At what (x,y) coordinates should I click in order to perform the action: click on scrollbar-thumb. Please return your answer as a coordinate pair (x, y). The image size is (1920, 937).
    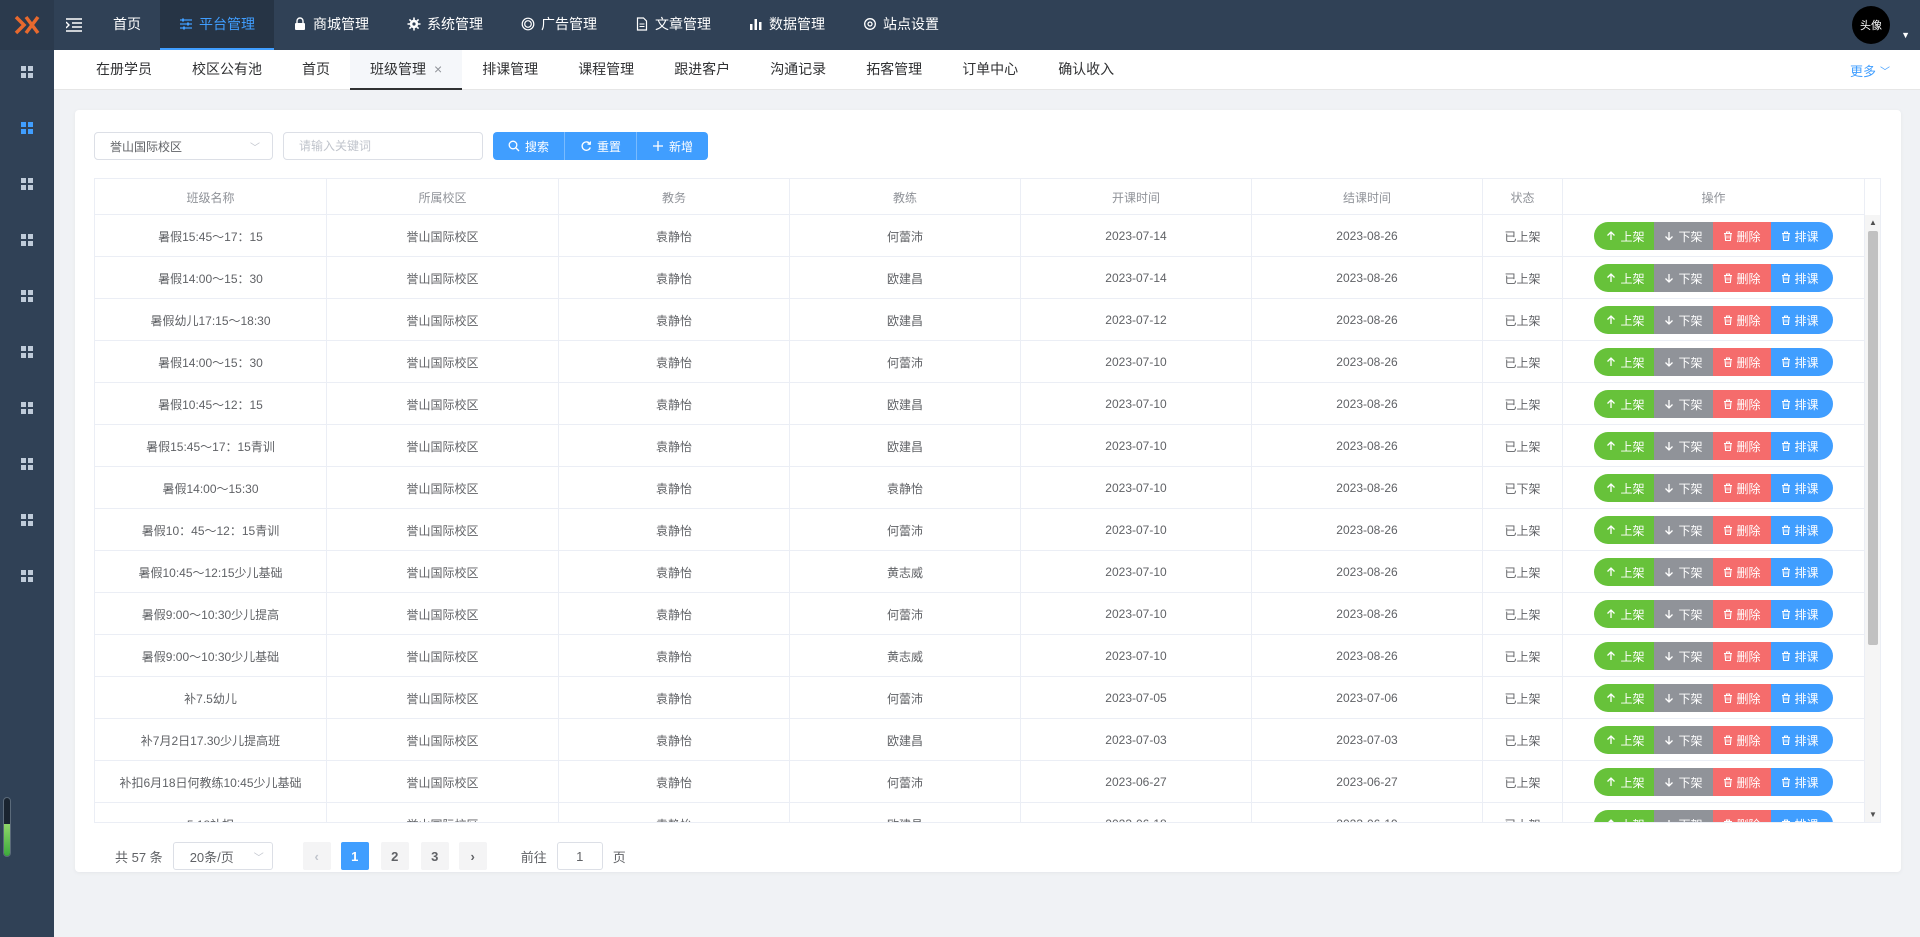
    Looking at the image, I should click on (1873, 438).